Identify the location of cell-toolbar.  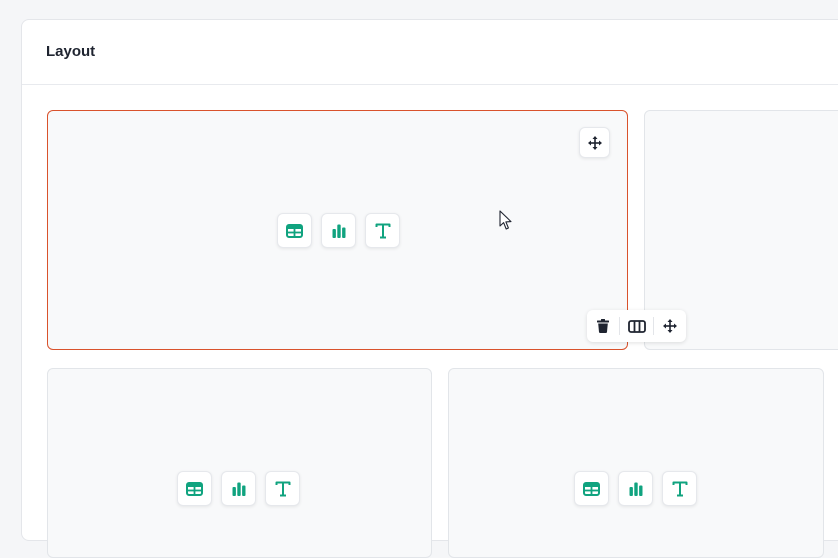
(636, 326).